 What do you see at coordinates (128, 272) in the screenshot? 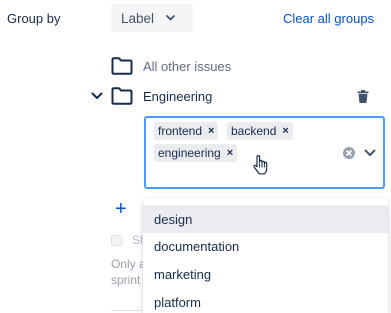
I see `helper-note: Only a sprint` at bounding box center [128, 272].